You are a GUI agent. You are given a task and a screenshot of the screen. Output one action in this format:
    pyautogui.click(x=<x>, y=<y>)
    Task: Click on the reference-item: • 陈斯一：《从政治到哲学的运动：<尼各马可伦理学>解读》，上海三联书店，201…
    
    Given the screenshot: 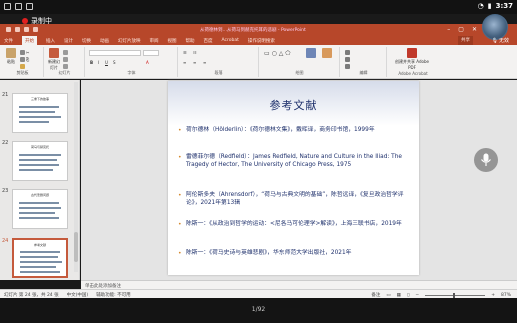 What is the action you would take?
    pyautogui.click(x=293, y=225)
    